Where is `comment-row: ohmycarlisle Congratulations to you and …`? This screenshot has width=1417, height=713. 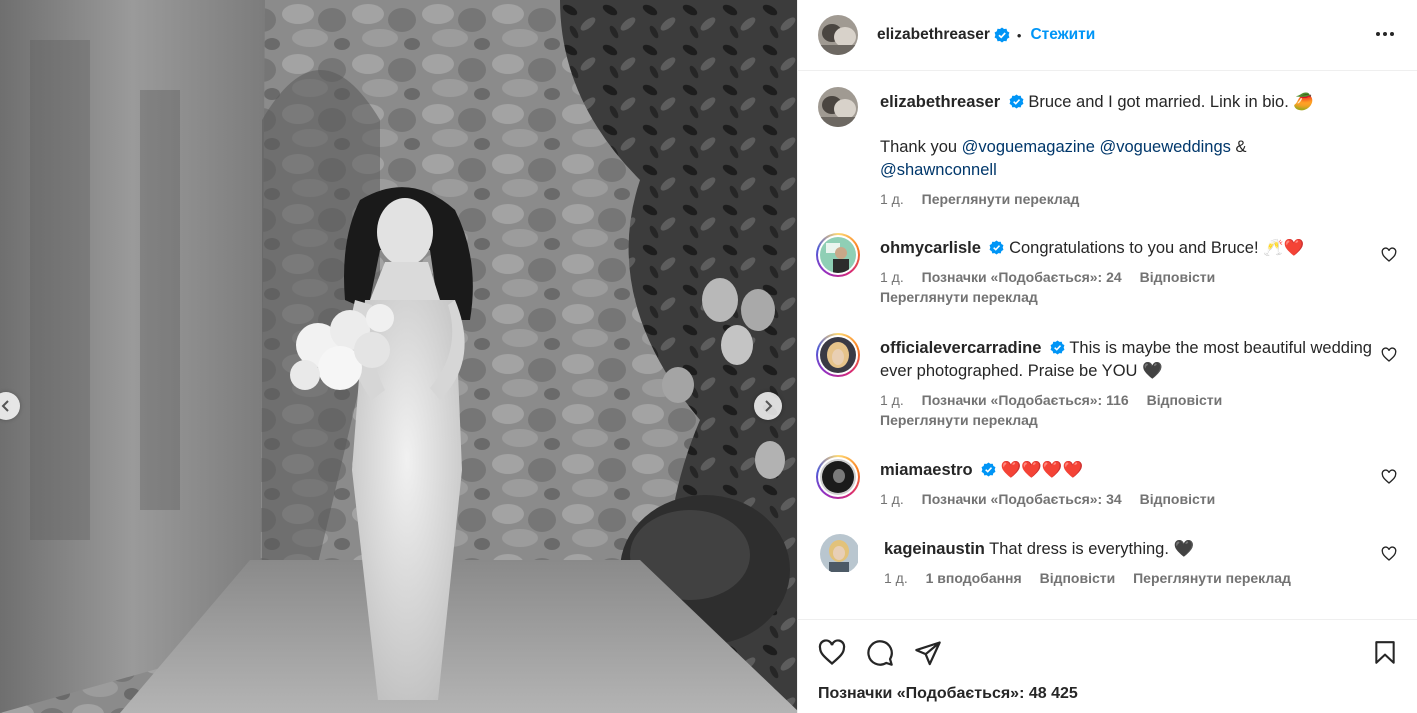 comment-row: ohmycarlisle Congratulations to you and … is located at coordinates (1106, 270).